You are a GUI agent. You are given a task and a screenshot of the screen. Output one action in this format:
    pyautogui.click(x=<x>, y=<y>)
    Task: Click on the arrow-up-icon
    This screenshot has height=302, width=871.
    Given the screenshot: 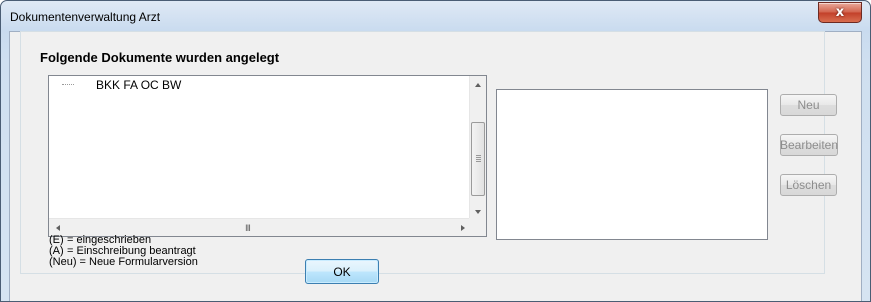 What is the action you would take?
    pyautogui.click(x=478, y=84)
    